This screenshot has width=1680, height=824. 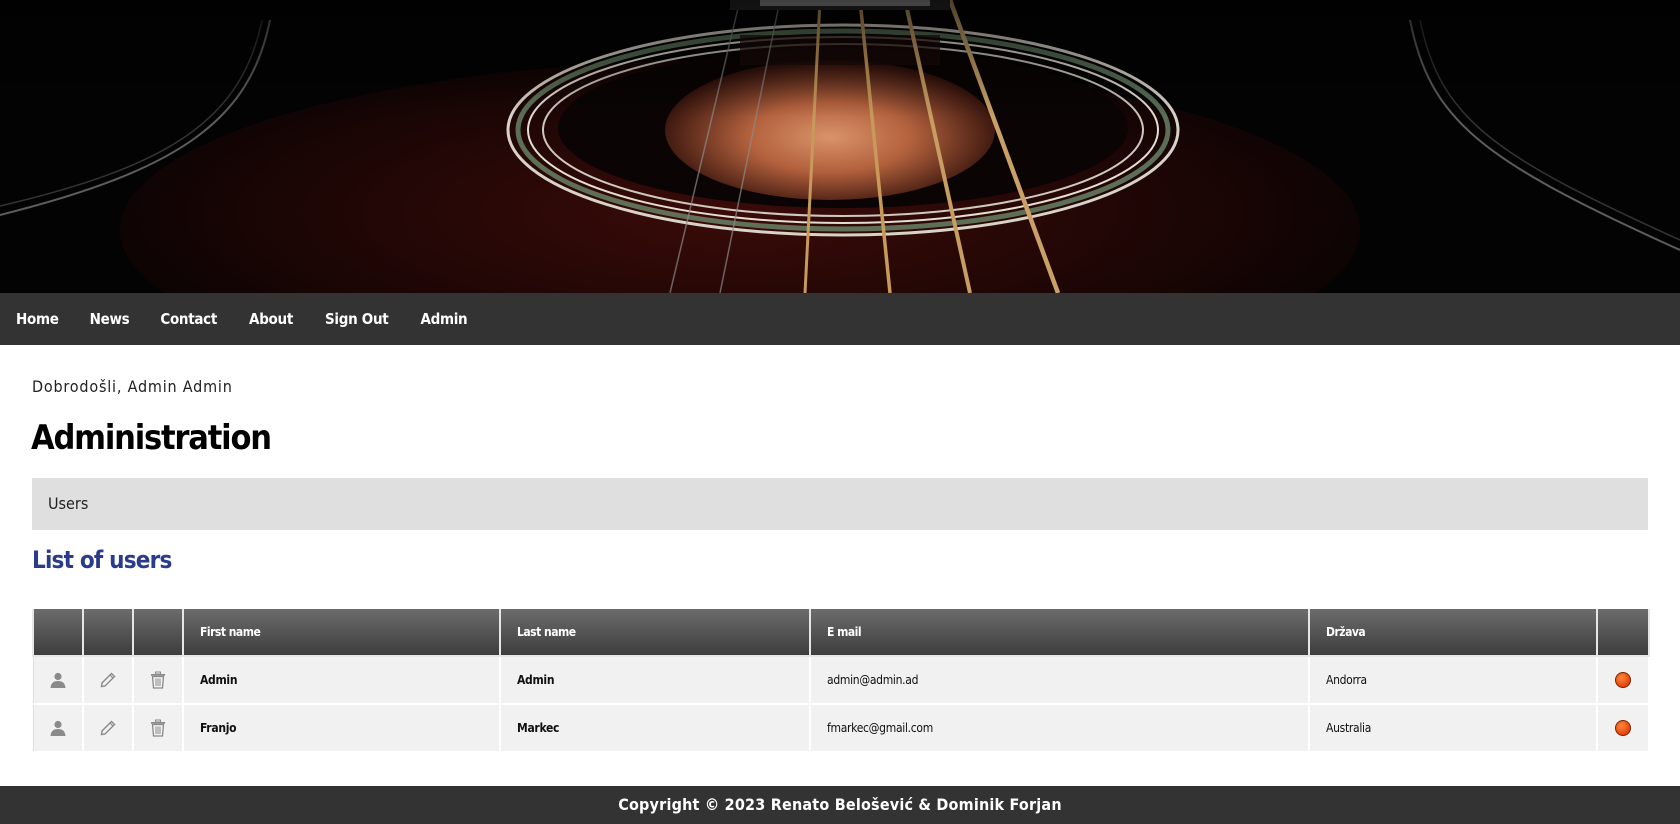 I want to click on last-name-cell: Admin, so click(x=655, y=680).